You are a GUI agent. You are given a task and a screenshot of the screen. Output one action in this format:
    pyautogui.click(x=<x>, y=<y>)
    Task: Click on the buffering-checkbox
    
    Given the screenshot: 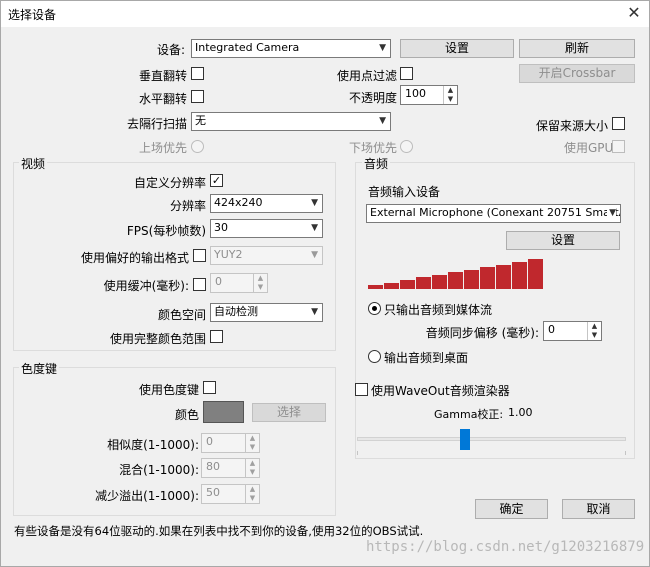 What is the action you would take?
    pyautogui.click(x=199, y=284)
    